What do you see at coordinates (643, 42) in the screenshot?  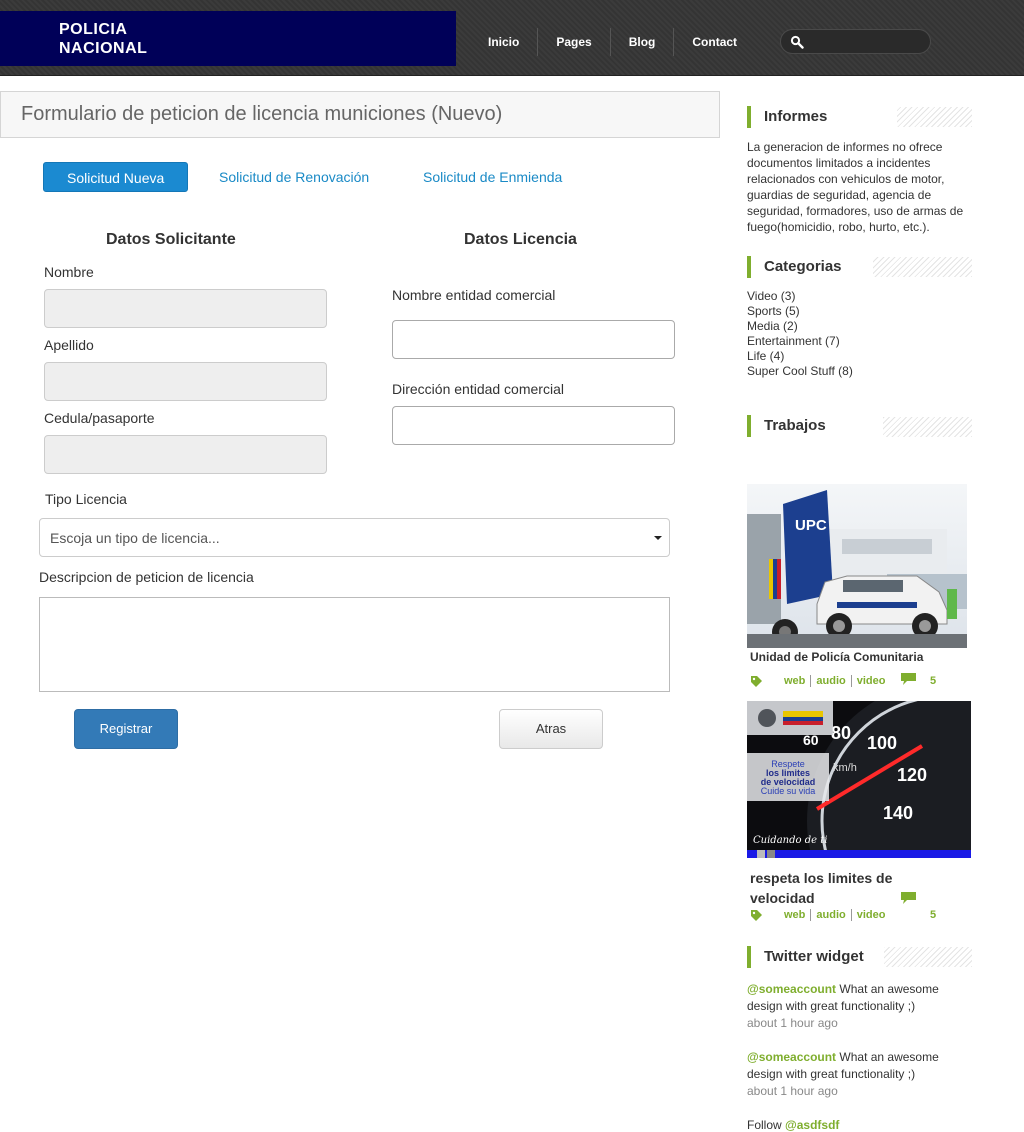 I see `nav-blog: Blog` at bounding box center [643, 42].